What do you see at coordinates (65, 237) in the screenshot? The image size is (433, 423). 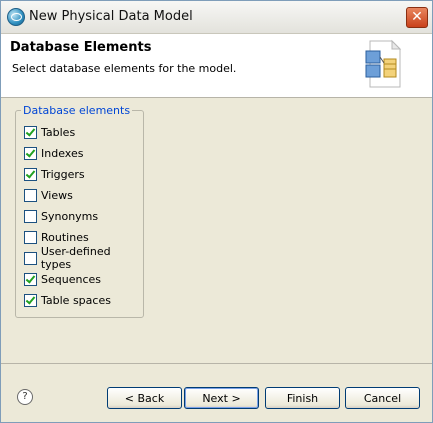 I see `checkbox-label: Routines` at bounding box center [65, 237].